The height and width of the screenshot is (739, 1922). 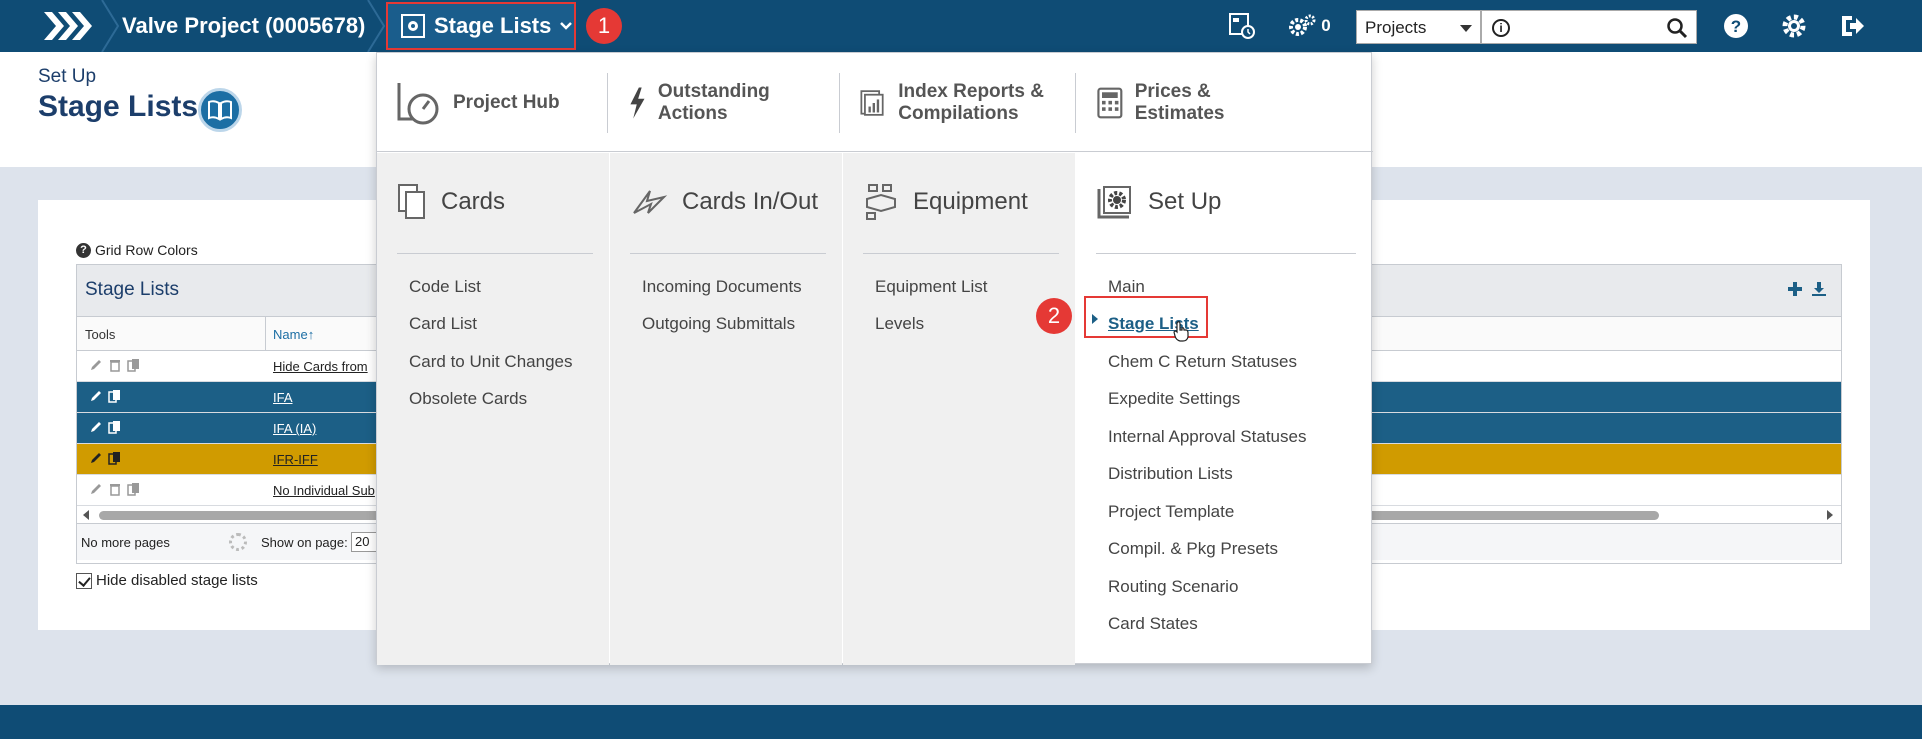 I want to click on section-label: Set Up, so click(x=67, y=76).